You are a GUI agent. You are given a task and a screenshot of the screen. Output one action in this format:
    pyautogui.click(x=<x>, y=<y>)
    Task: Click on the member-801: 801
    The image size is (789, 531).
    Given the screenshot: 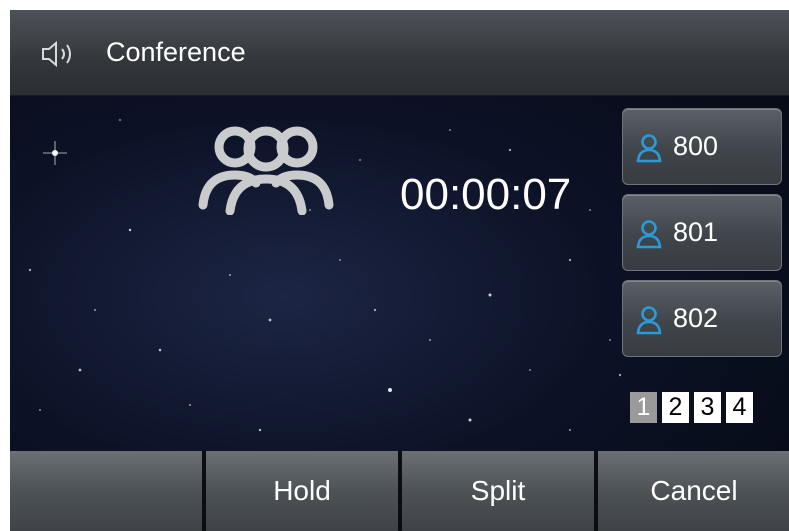 What is the action you would take?
    pyautogui.click(x=702, y=232)
    